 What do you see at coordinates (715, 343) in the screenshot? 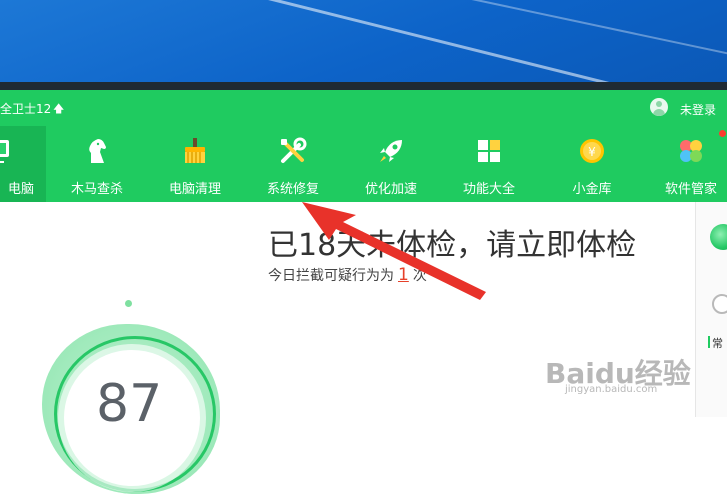
I see `side-panel-label: 常` at bounding box center [715, 343].